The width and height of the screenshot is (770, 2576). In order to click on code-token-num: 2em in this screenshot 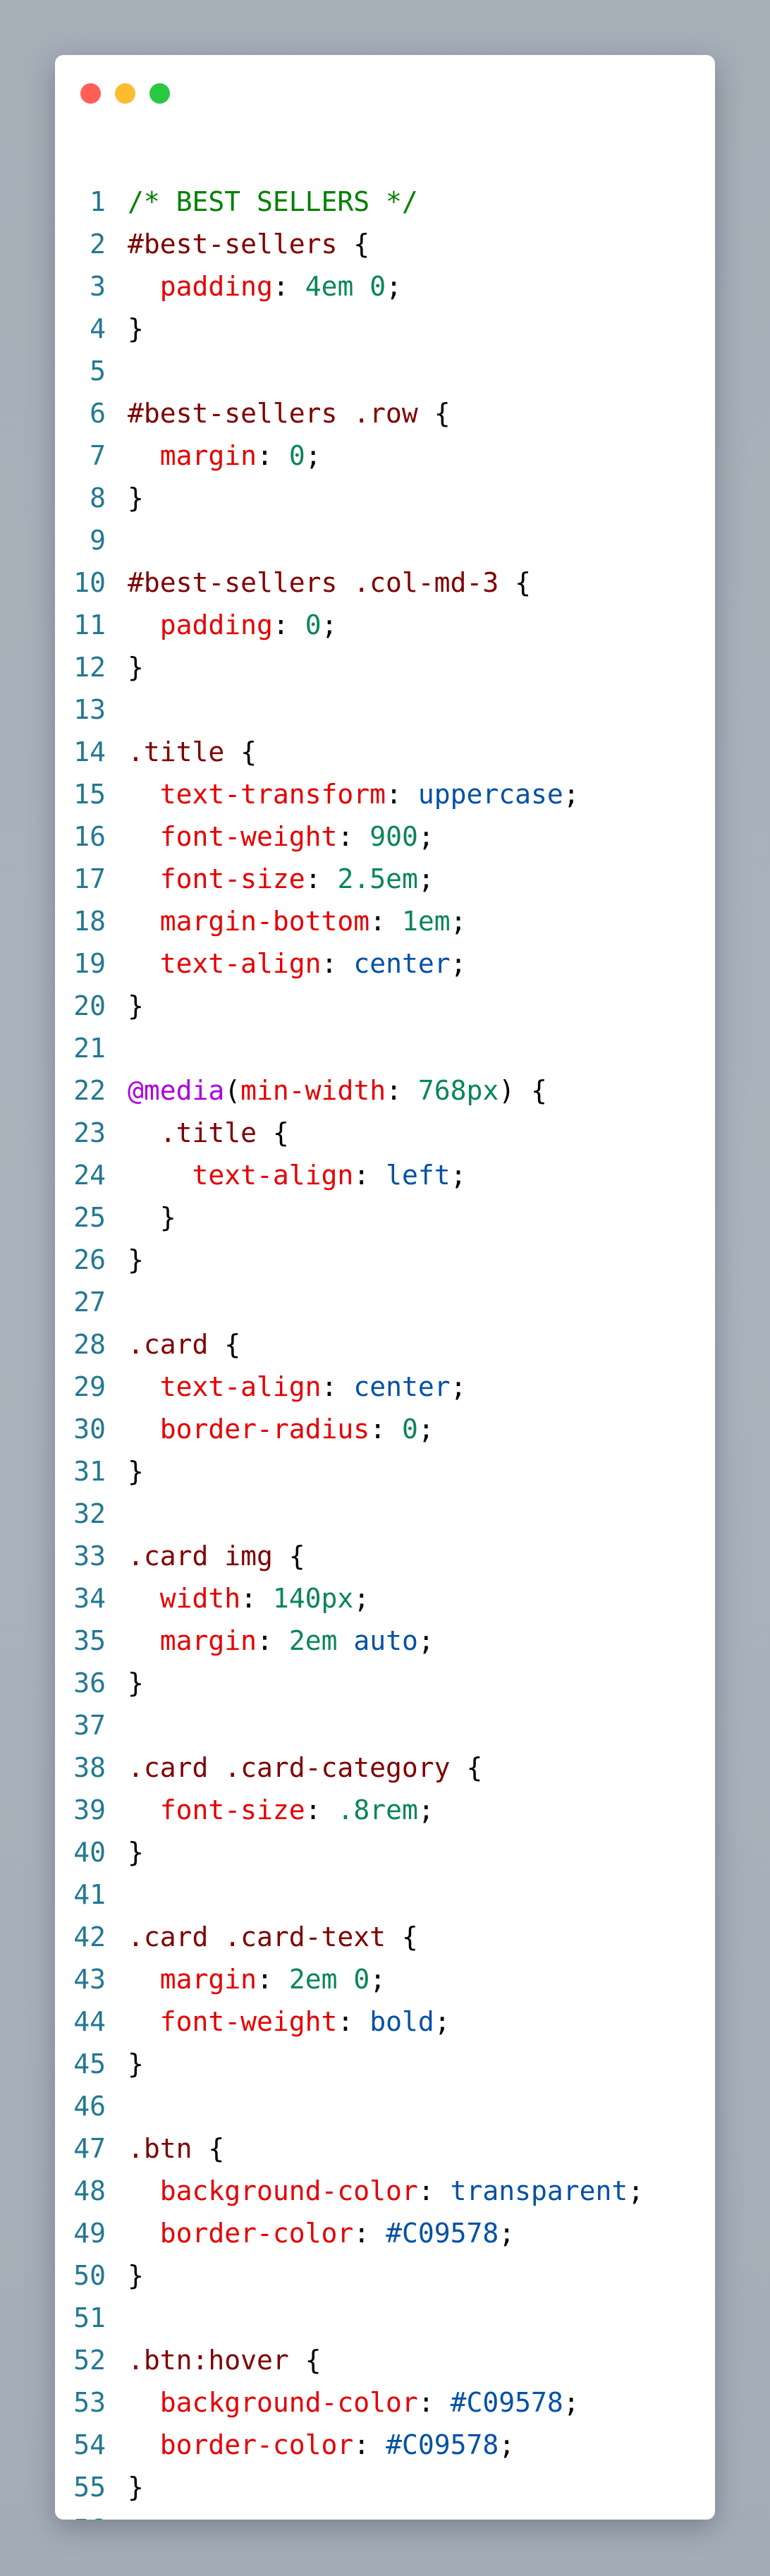, I will do `click(313, 1640)`.